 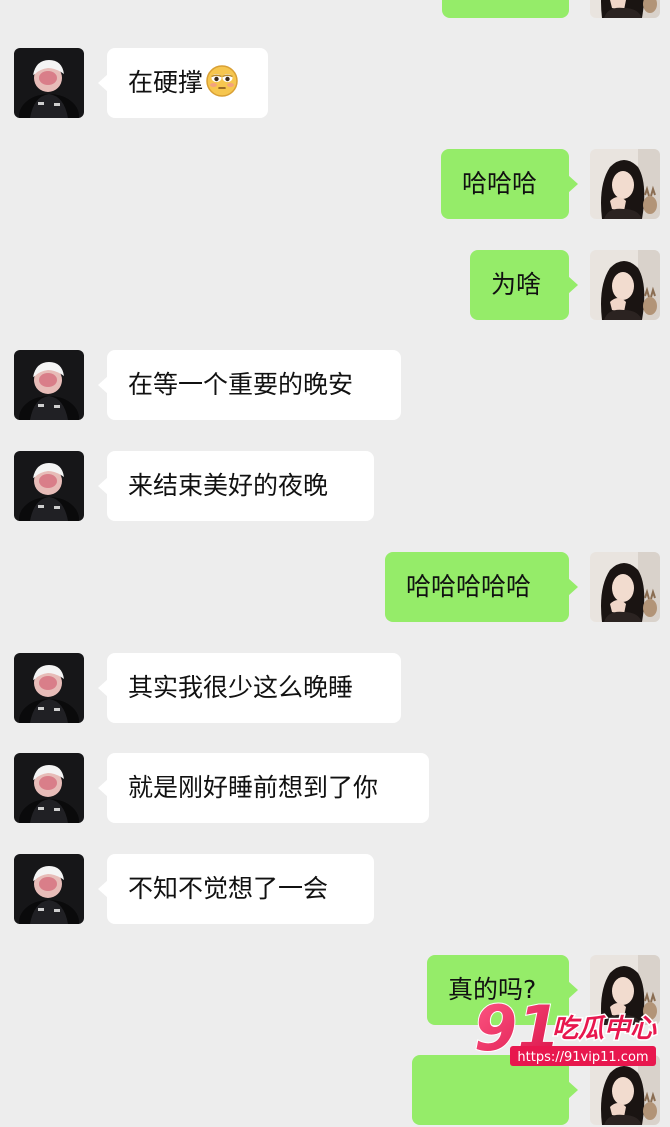 I want to click on message-row-incoming: 在硬撑, so click(x=335, y=84).